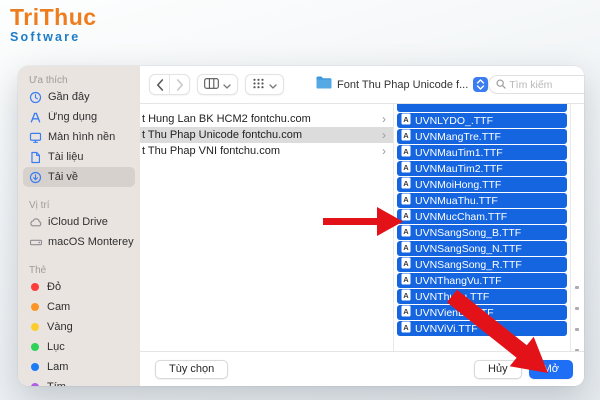  What do you see at coordinates (79, 367) in the screenshot?
I see `sidebar-item-tag-blue: Lam` at bounding box center [79, 367].